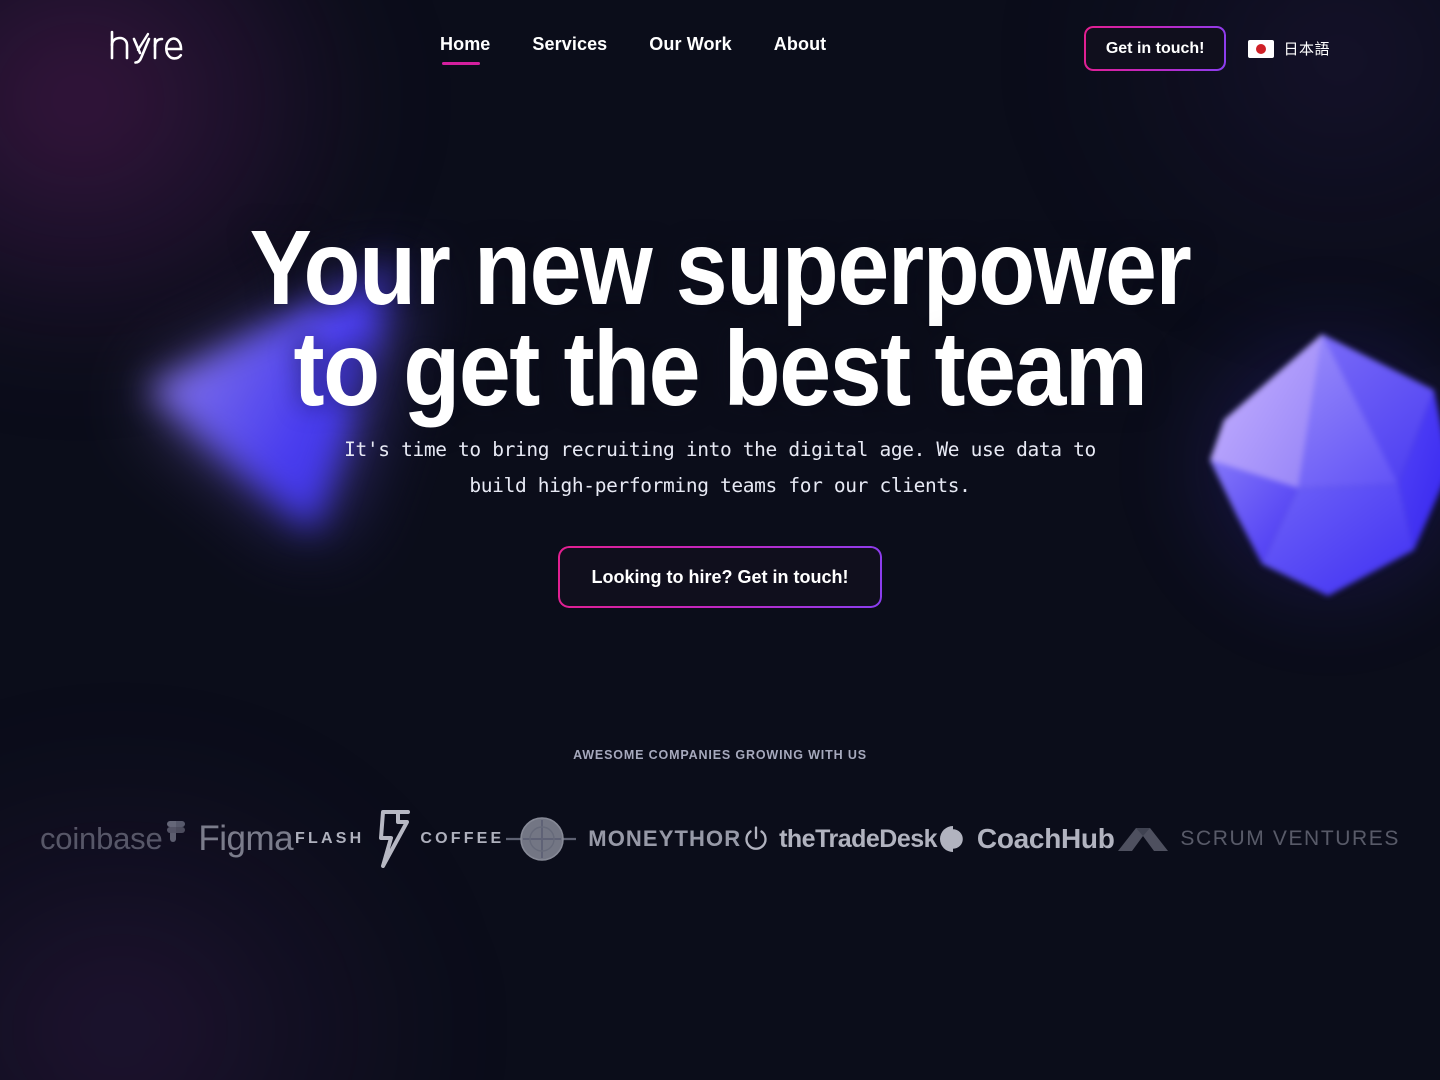 The height and width of the screenshot is (1080, 1440). Describe the element at coordinates (465, 44) in the screenshot. I see `nav-label-home: Home` at that location.